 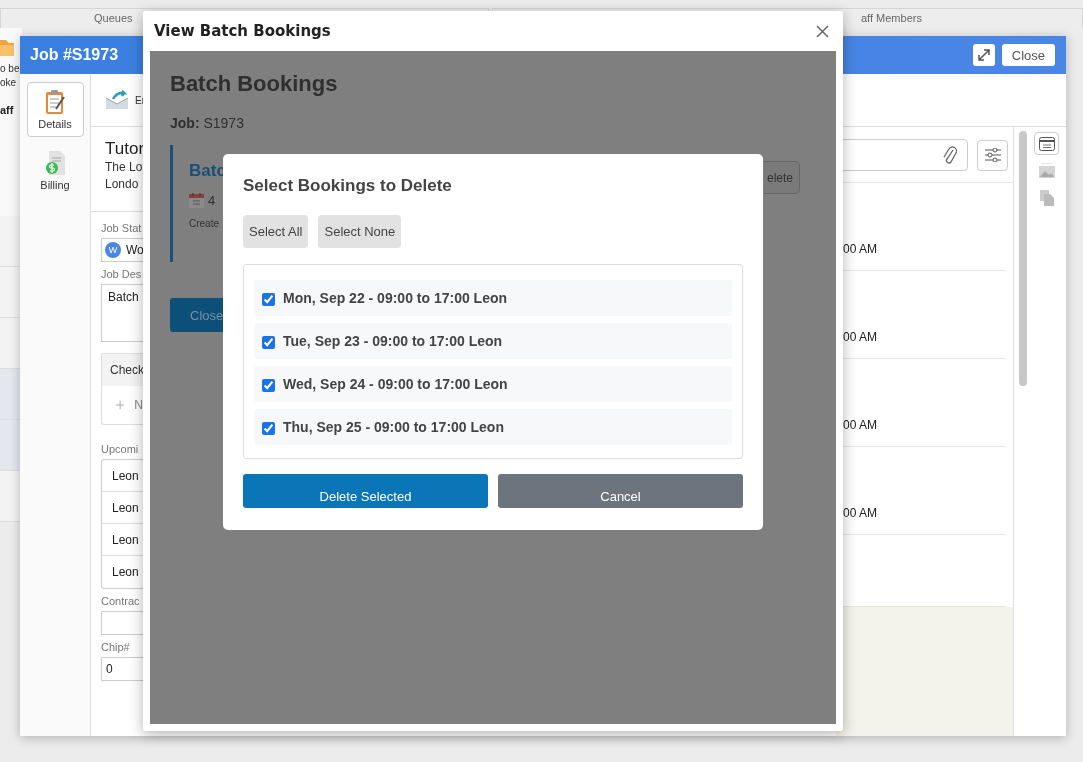 What do you see at coordinates (7, 110) in the screenshot?
I see `side-heading: aff` at bounding box center [7, 110].